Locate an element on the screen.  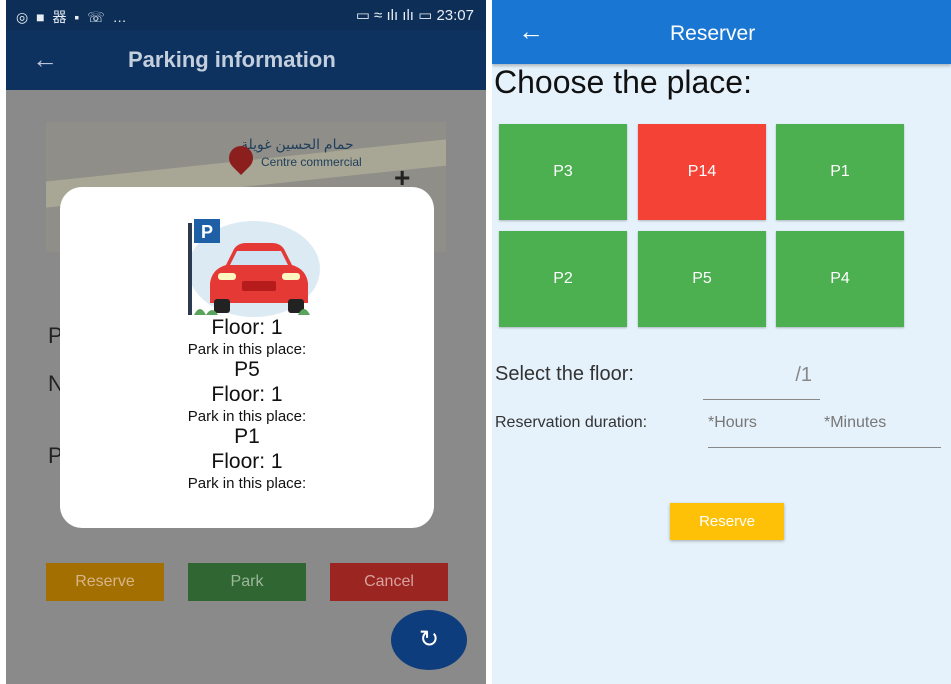
status-bar: ◎ ■ 器 ▪ ☏ … ▭ ≈ ılı ılı ▭ 23:07 is located at coordinates (246, 15).